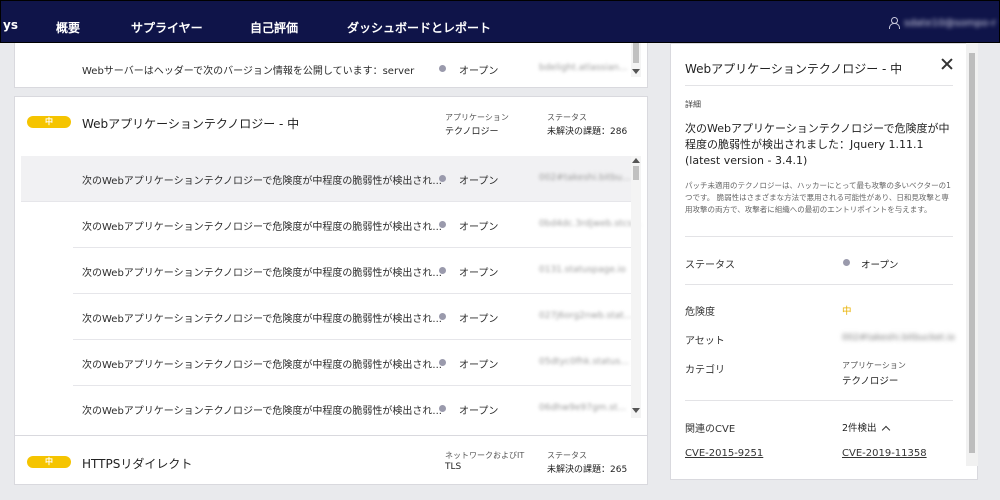 Image resolution: width=1000 pixels, height=500 pixels. Describe the element at coordinates (884, 453) in the screenshot. I see `cve-link: CVE-2019-11358` at that location.